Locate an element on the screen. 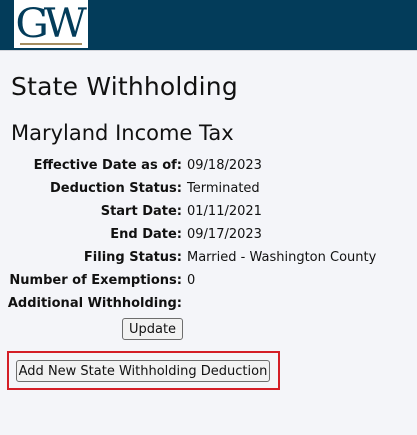 The width and height of the screenshot is (417, 435). detail-row-deduction-status: Deduction Status: Terminated is located at coordinates (208, 189).